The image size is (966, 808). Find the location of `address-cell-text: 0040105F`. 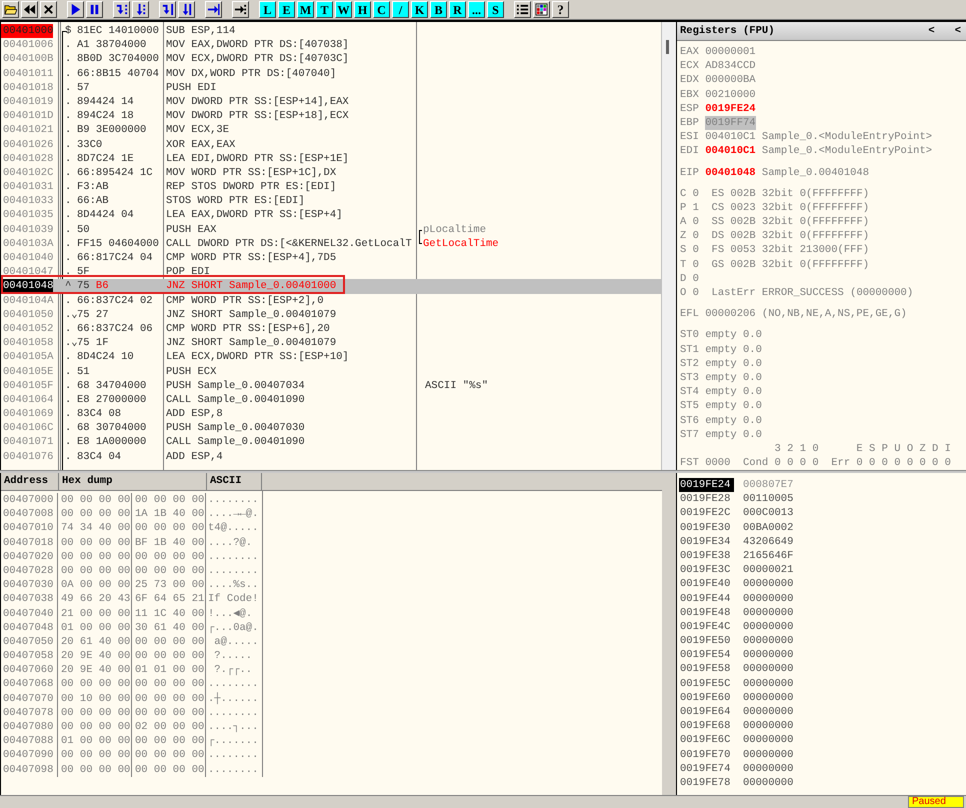

address-cell-text: 0040105F is located at coordinates (27, 385).